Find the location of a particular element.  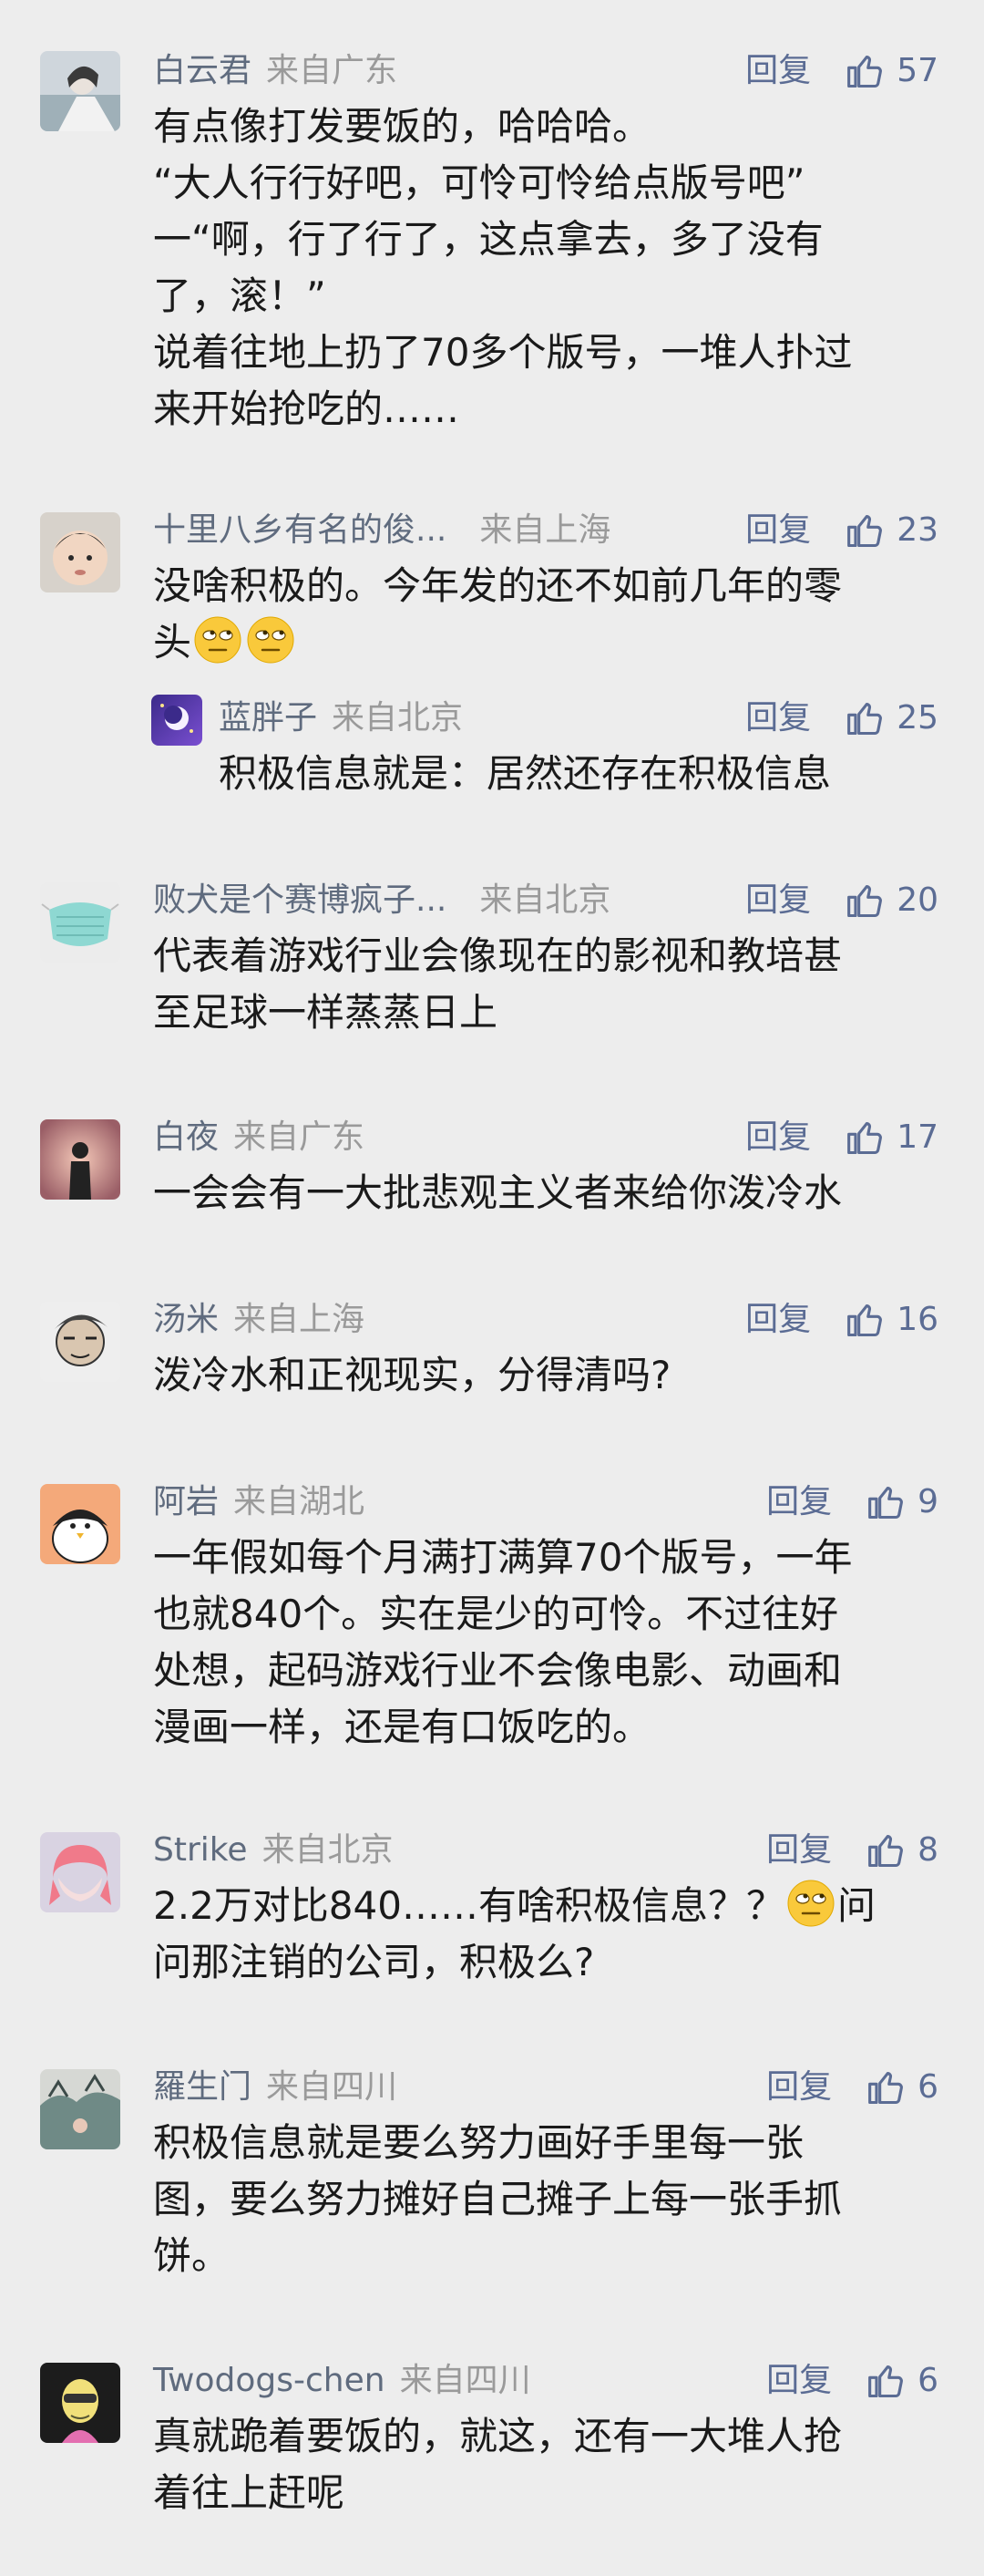

like-button: 17 is located at coordinates (892, 1137).